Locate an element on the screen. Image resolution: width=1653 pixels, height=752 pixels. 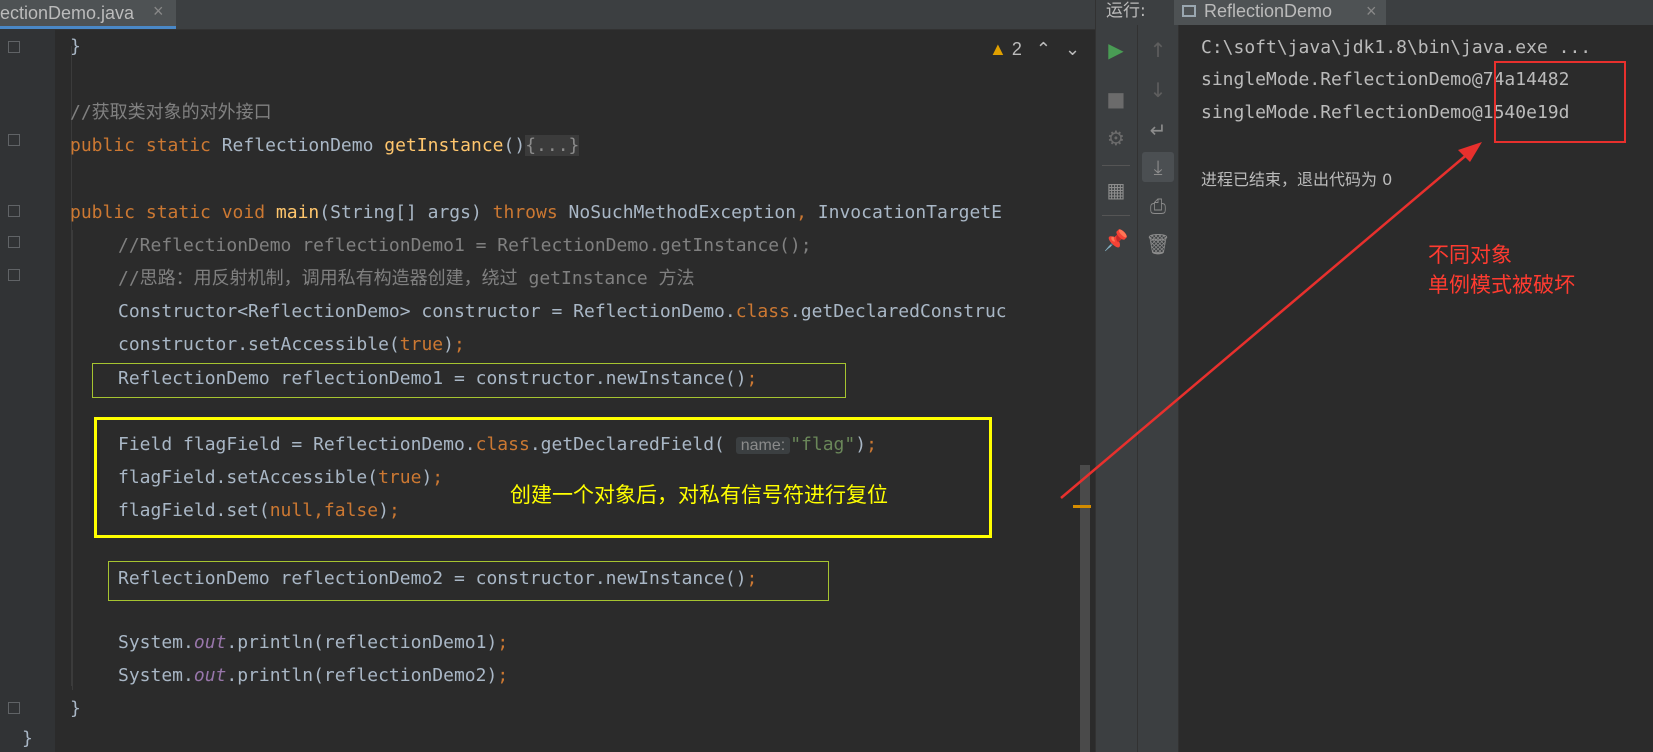
code-line: System.out.println(reflectionDemo2); is located at coordinates (313, 675).